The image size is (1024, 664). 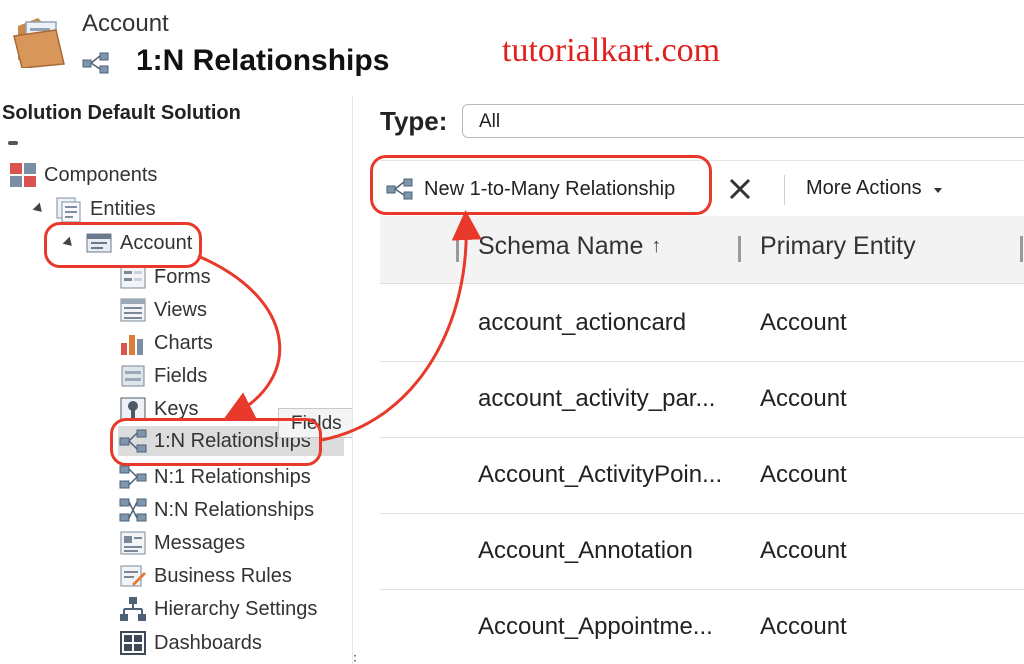 What do you see at coordinates (133, 510) in the screenshot?
I see `relationship-nn-icon` at bounding box center [133, 510].